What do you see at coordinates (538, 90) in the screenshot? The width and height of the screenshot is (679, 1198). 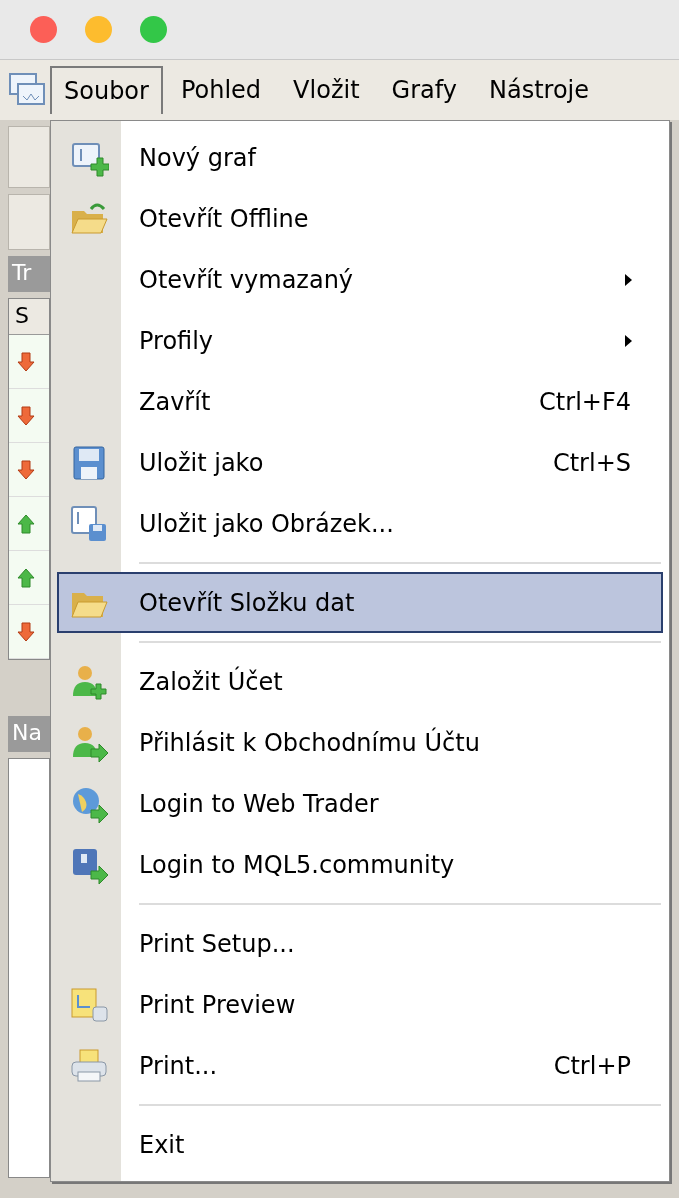 I see `menu-bar-item: Nástroje` at bounding box center [538, 90].